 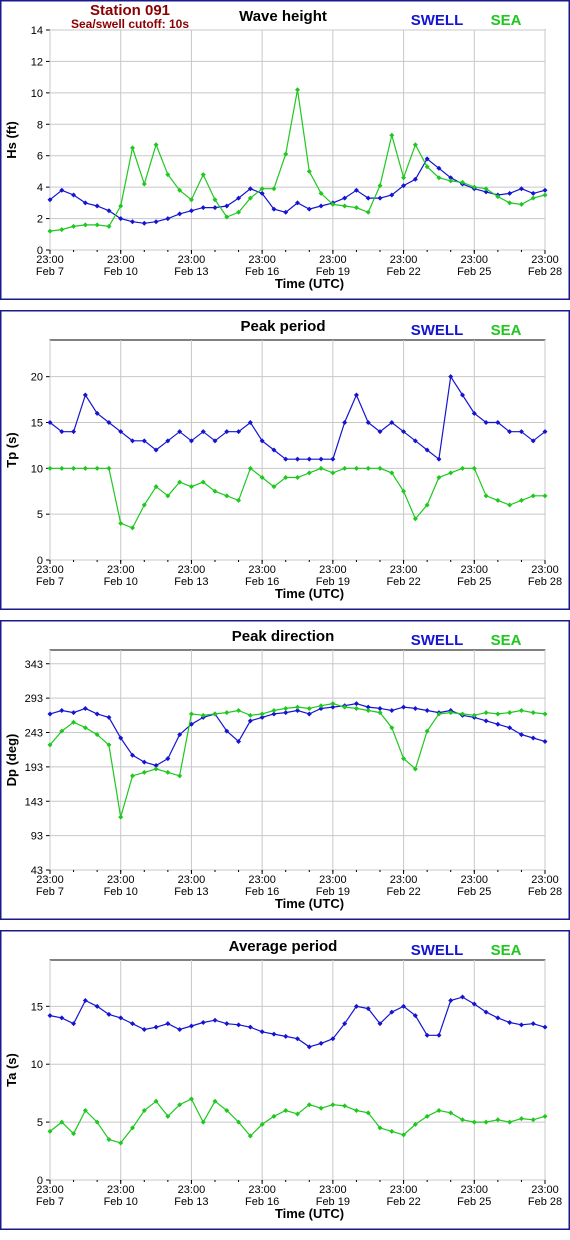 What do you see at coordinates (283, 946) in the screenshot?
I see `chart-title: Average period` at bounding box center [283, 946].